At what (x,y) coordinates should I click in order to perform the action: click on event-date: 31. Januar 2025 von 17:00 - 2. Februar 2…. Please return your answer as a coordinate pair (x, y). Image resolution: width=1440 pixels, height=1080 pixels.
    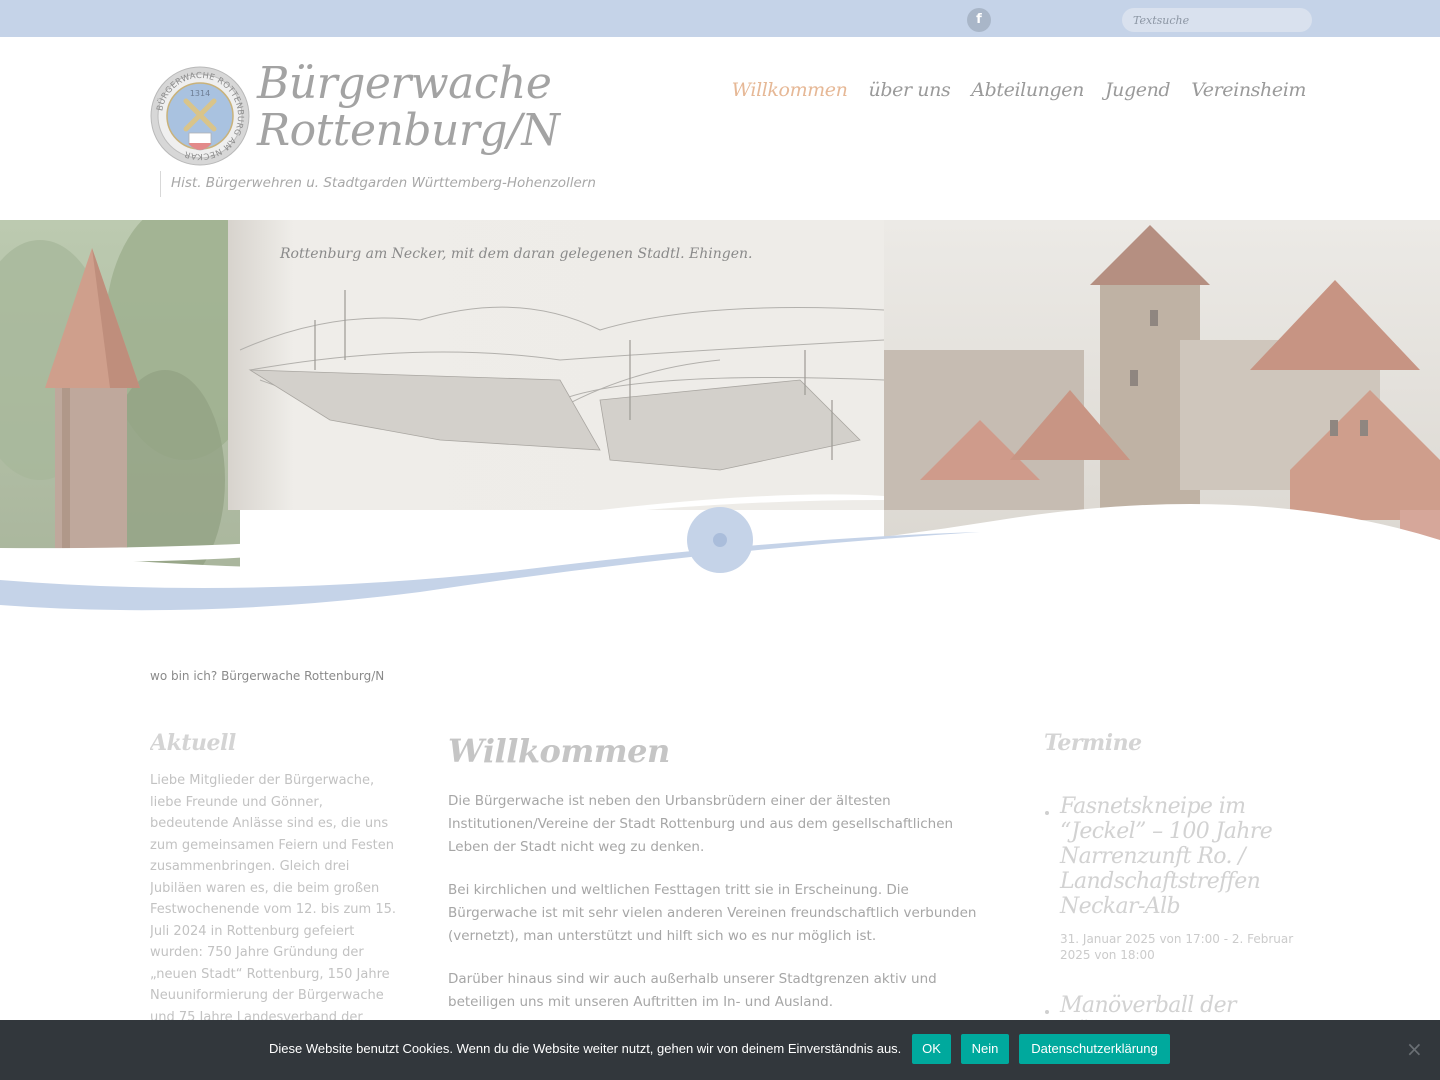
    Looking at the image, I should click on (1177, 947).